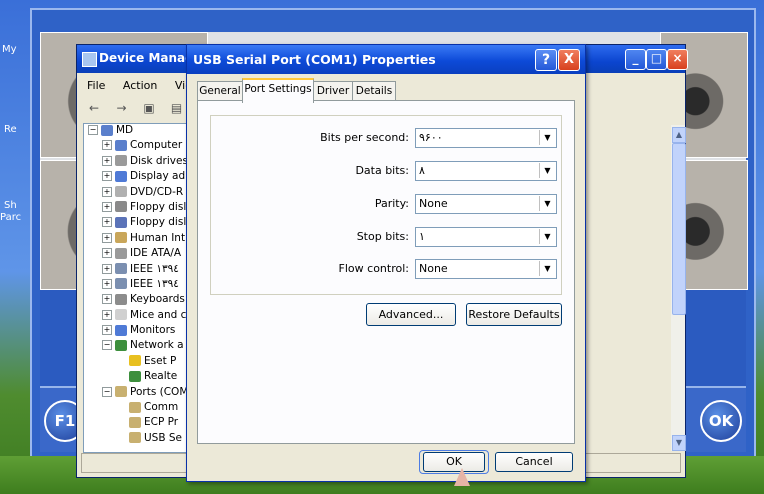 The height and width of the screenshot is (494, 764). What do you see at coordinates (96, 85) in the screenshot?
I see `menu-file: File` at bounding box center [96, 85].